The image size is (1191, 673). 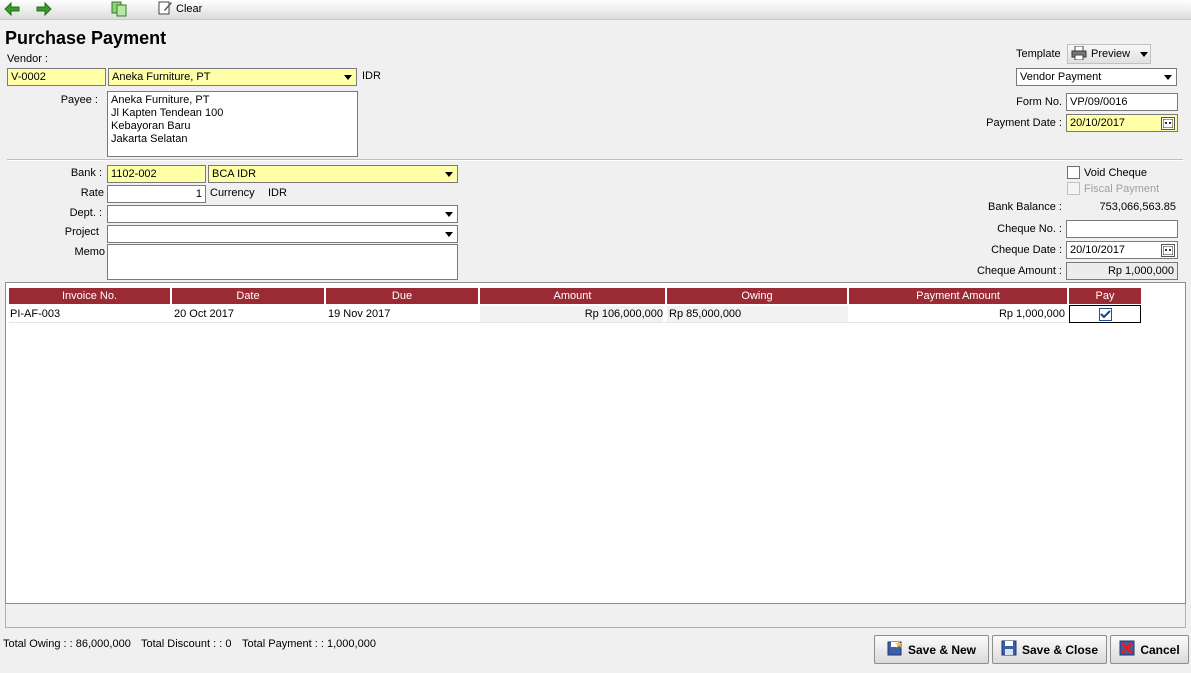 I want to click on cheque-no-label: Cheque No. :, so click(x=1029, y=229).